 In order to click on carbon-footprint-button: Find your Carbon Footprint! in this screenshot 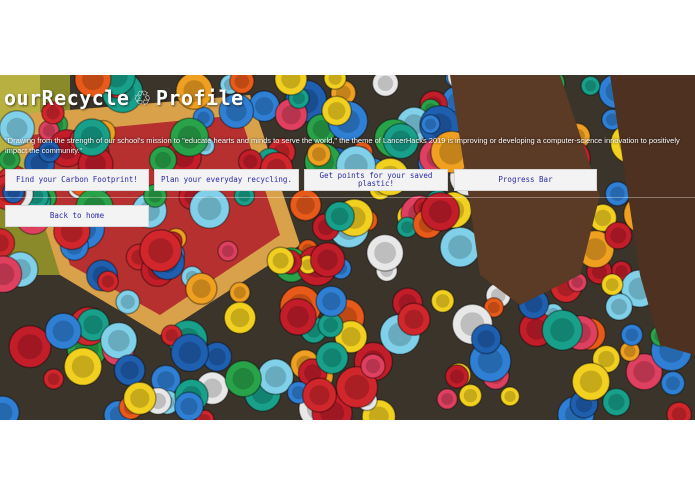, I will do `click(77, 180)`.